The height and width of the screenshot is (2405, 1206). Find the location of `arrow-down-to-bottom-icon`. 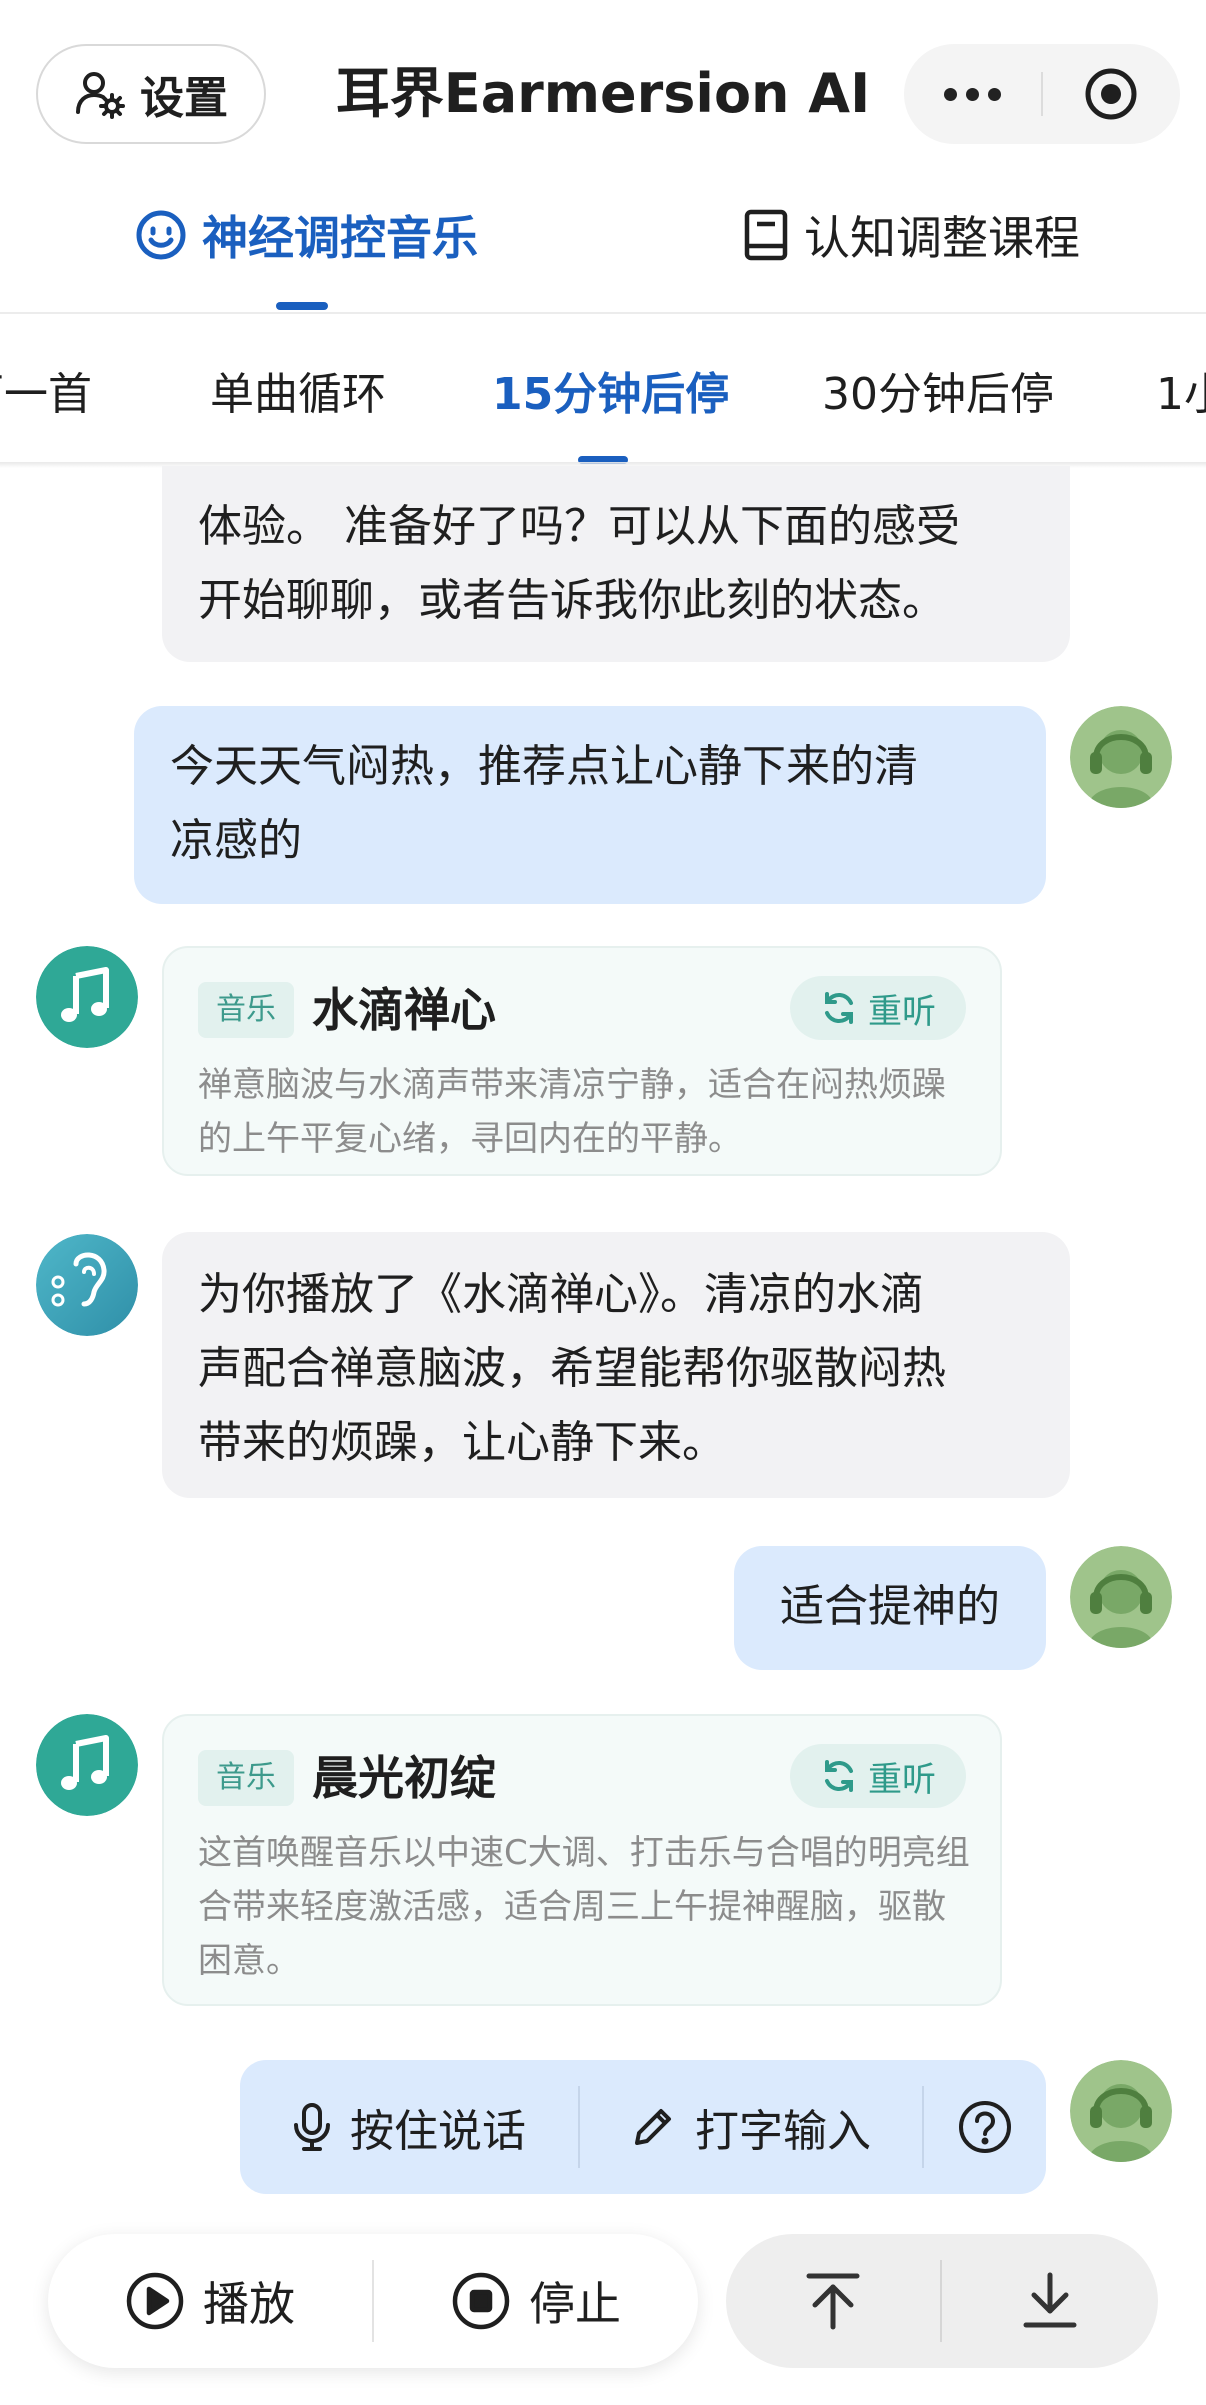

arrow-down-to-bottom-icon is located at coordinates (1050, 2301).